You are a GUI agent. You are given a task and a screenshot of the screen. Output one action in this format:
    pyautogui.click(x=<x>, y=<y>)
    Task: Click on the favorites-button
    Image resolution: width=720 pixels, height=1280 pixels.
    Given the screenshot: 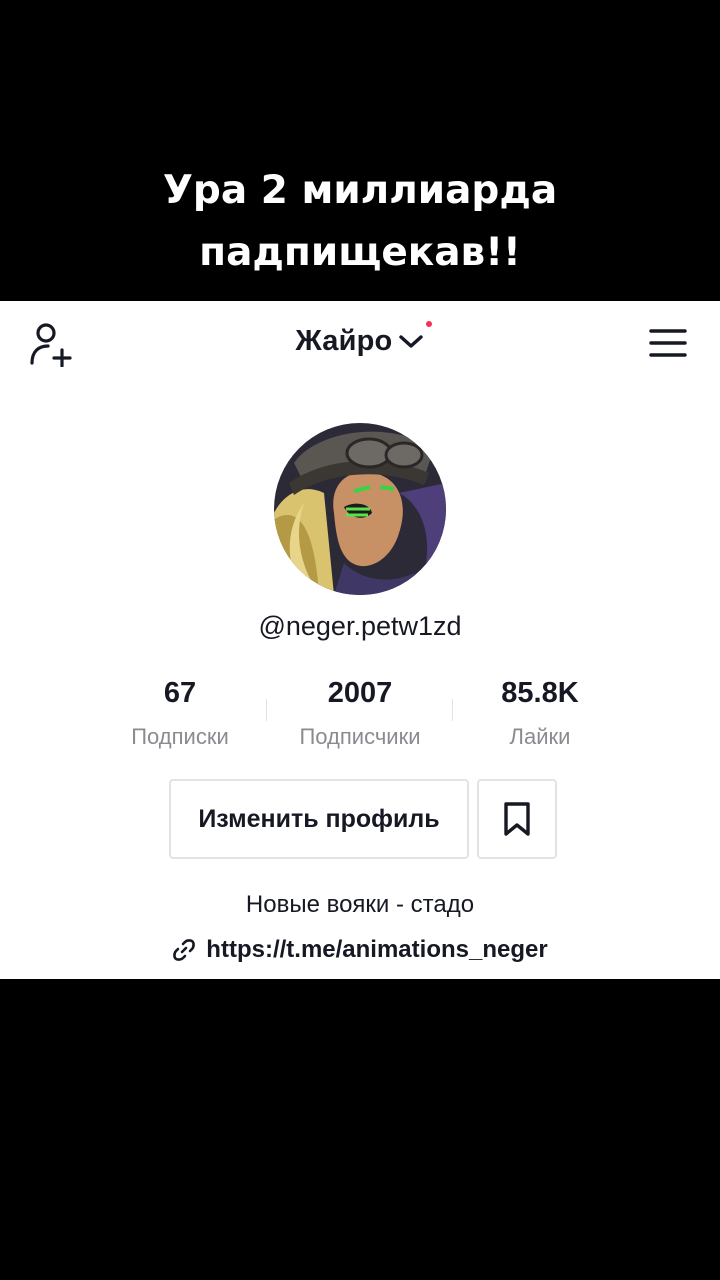 What is the action you would take?
    pyautogui.click(x=517, y=819)
    